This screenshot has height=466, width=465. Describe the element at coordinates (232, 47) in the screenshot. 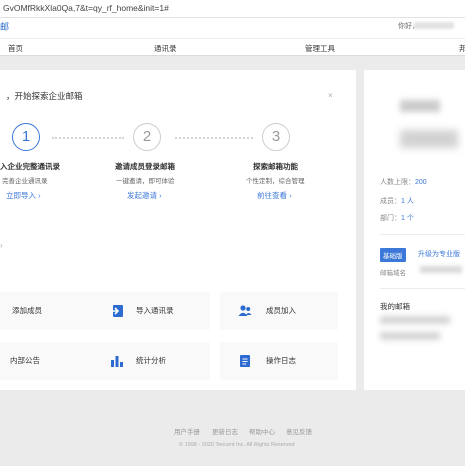

I see `main-nav: 首页 通讯录 管理工具 邦` at that location.